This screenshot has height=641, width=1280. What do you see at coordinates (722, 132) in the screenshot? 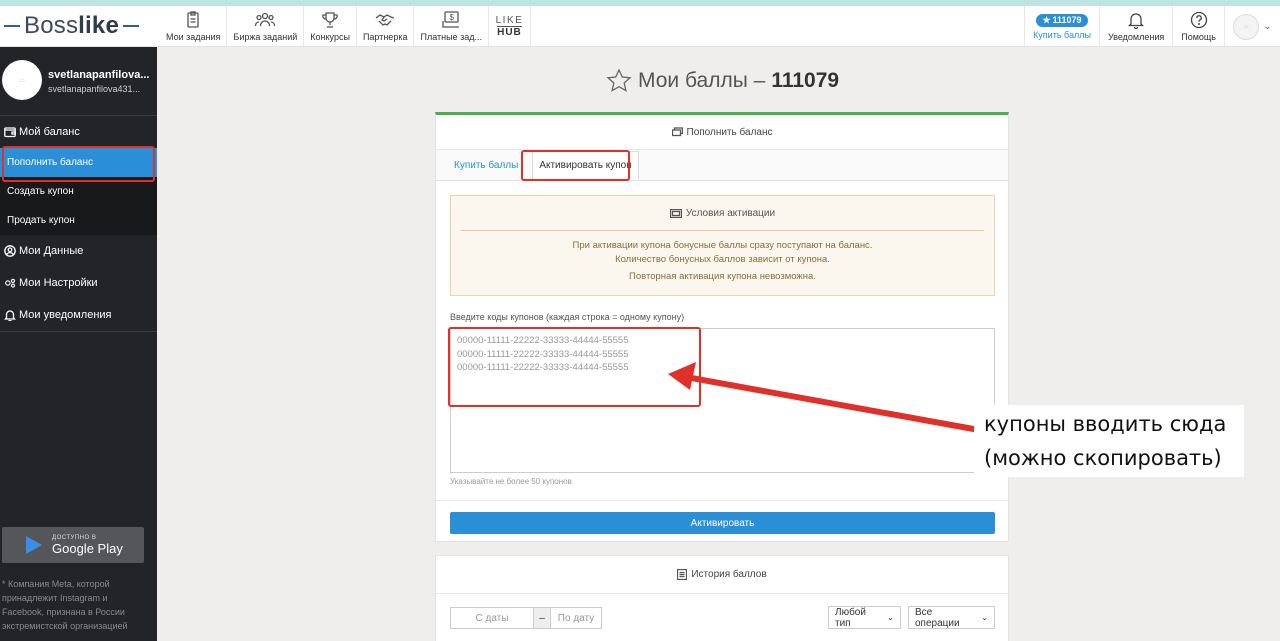
I see `card-header: Пополнить баланс` at bounding box center [722, 132].